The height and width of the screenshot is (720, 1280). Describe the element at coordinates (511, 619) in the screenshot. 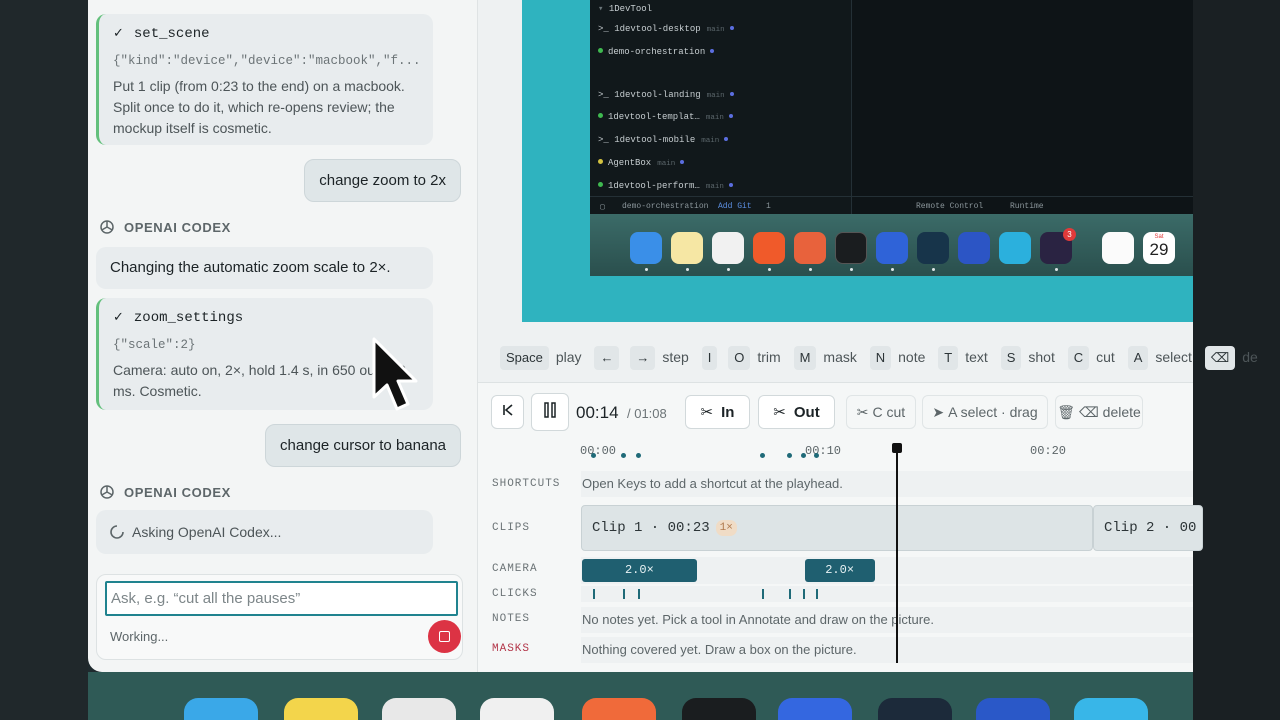

I see `track-label-notes: NOTES` at that location.